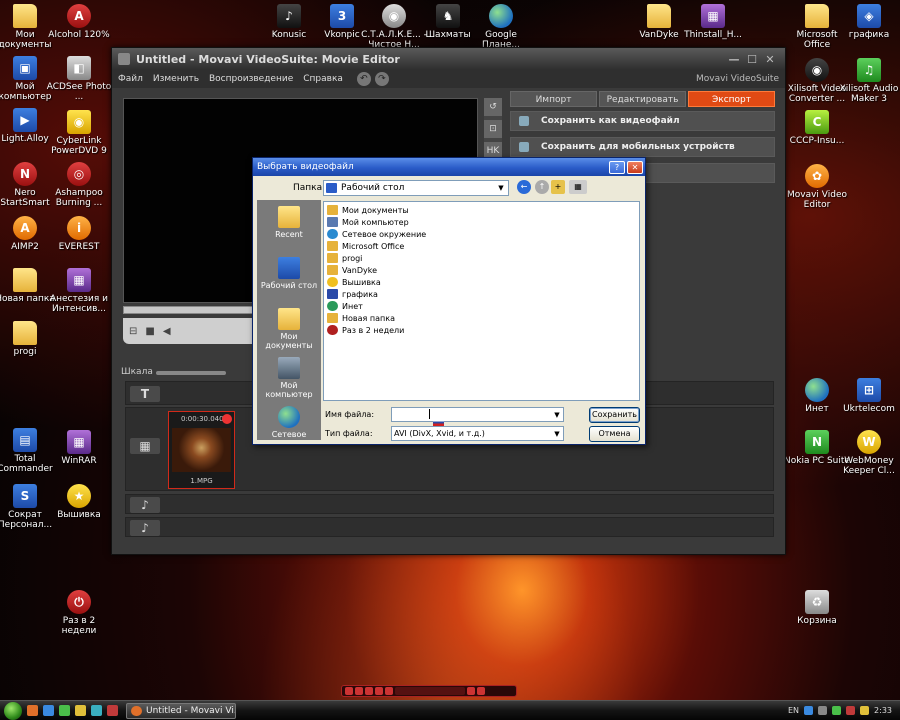 The height and width of the screenshot is (720, 900). Describe the element at coordinates (79, 22) in the screenshot. I see `desktop-icon: A Alcohol 120%` at that location.